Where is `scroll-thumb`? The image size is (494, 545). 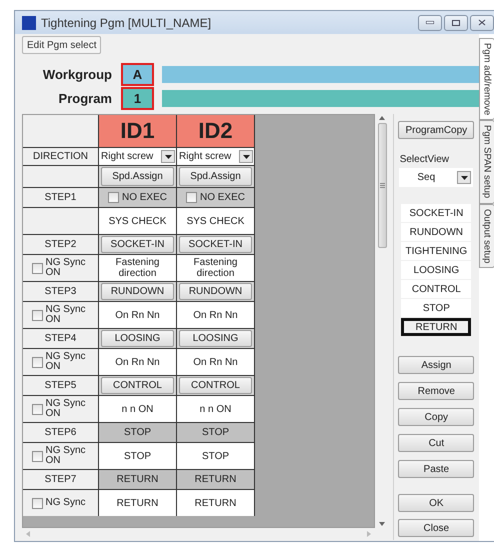 scroll-thumb is located at coordinates (382, 185).